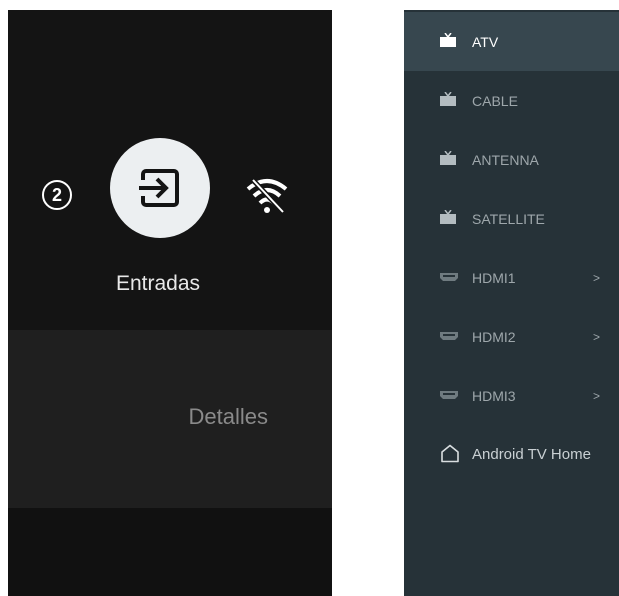  What do you see at coordinates (485, 41) in the screenshot?
I see `source-label: ATV` at bounding box center [485, 41].